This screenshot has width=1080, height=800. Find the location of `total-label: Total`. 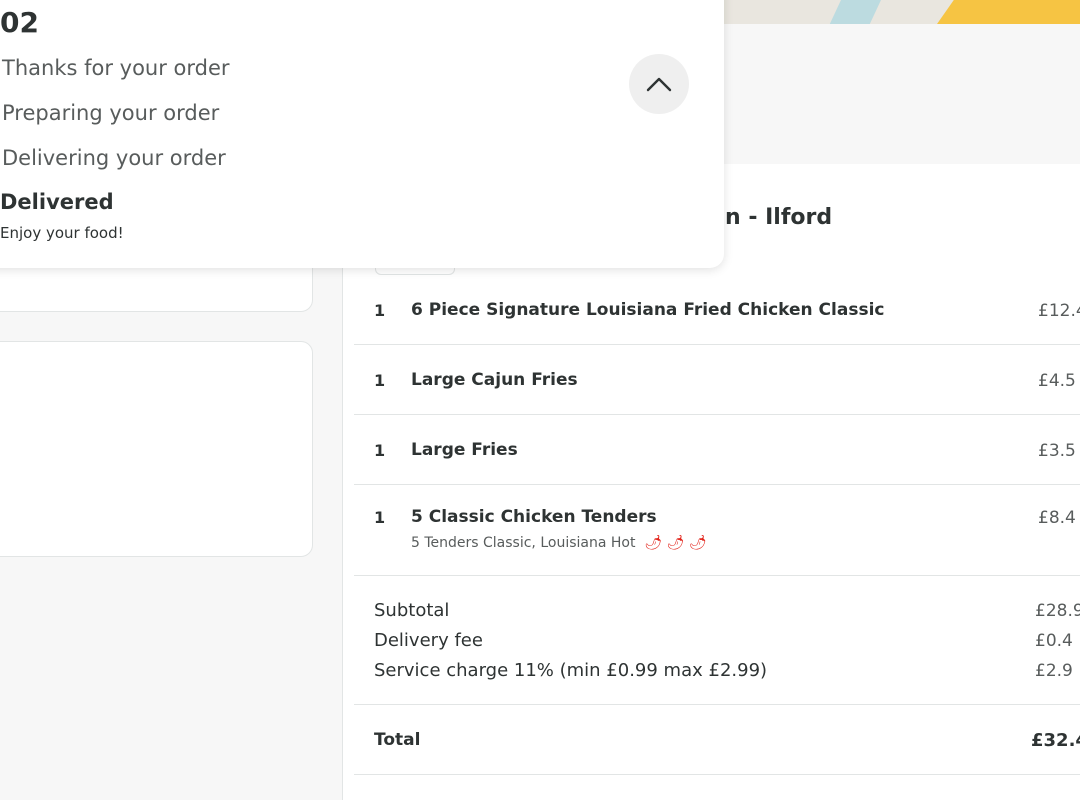

total-label: Total is located at coordinates (397, 740).